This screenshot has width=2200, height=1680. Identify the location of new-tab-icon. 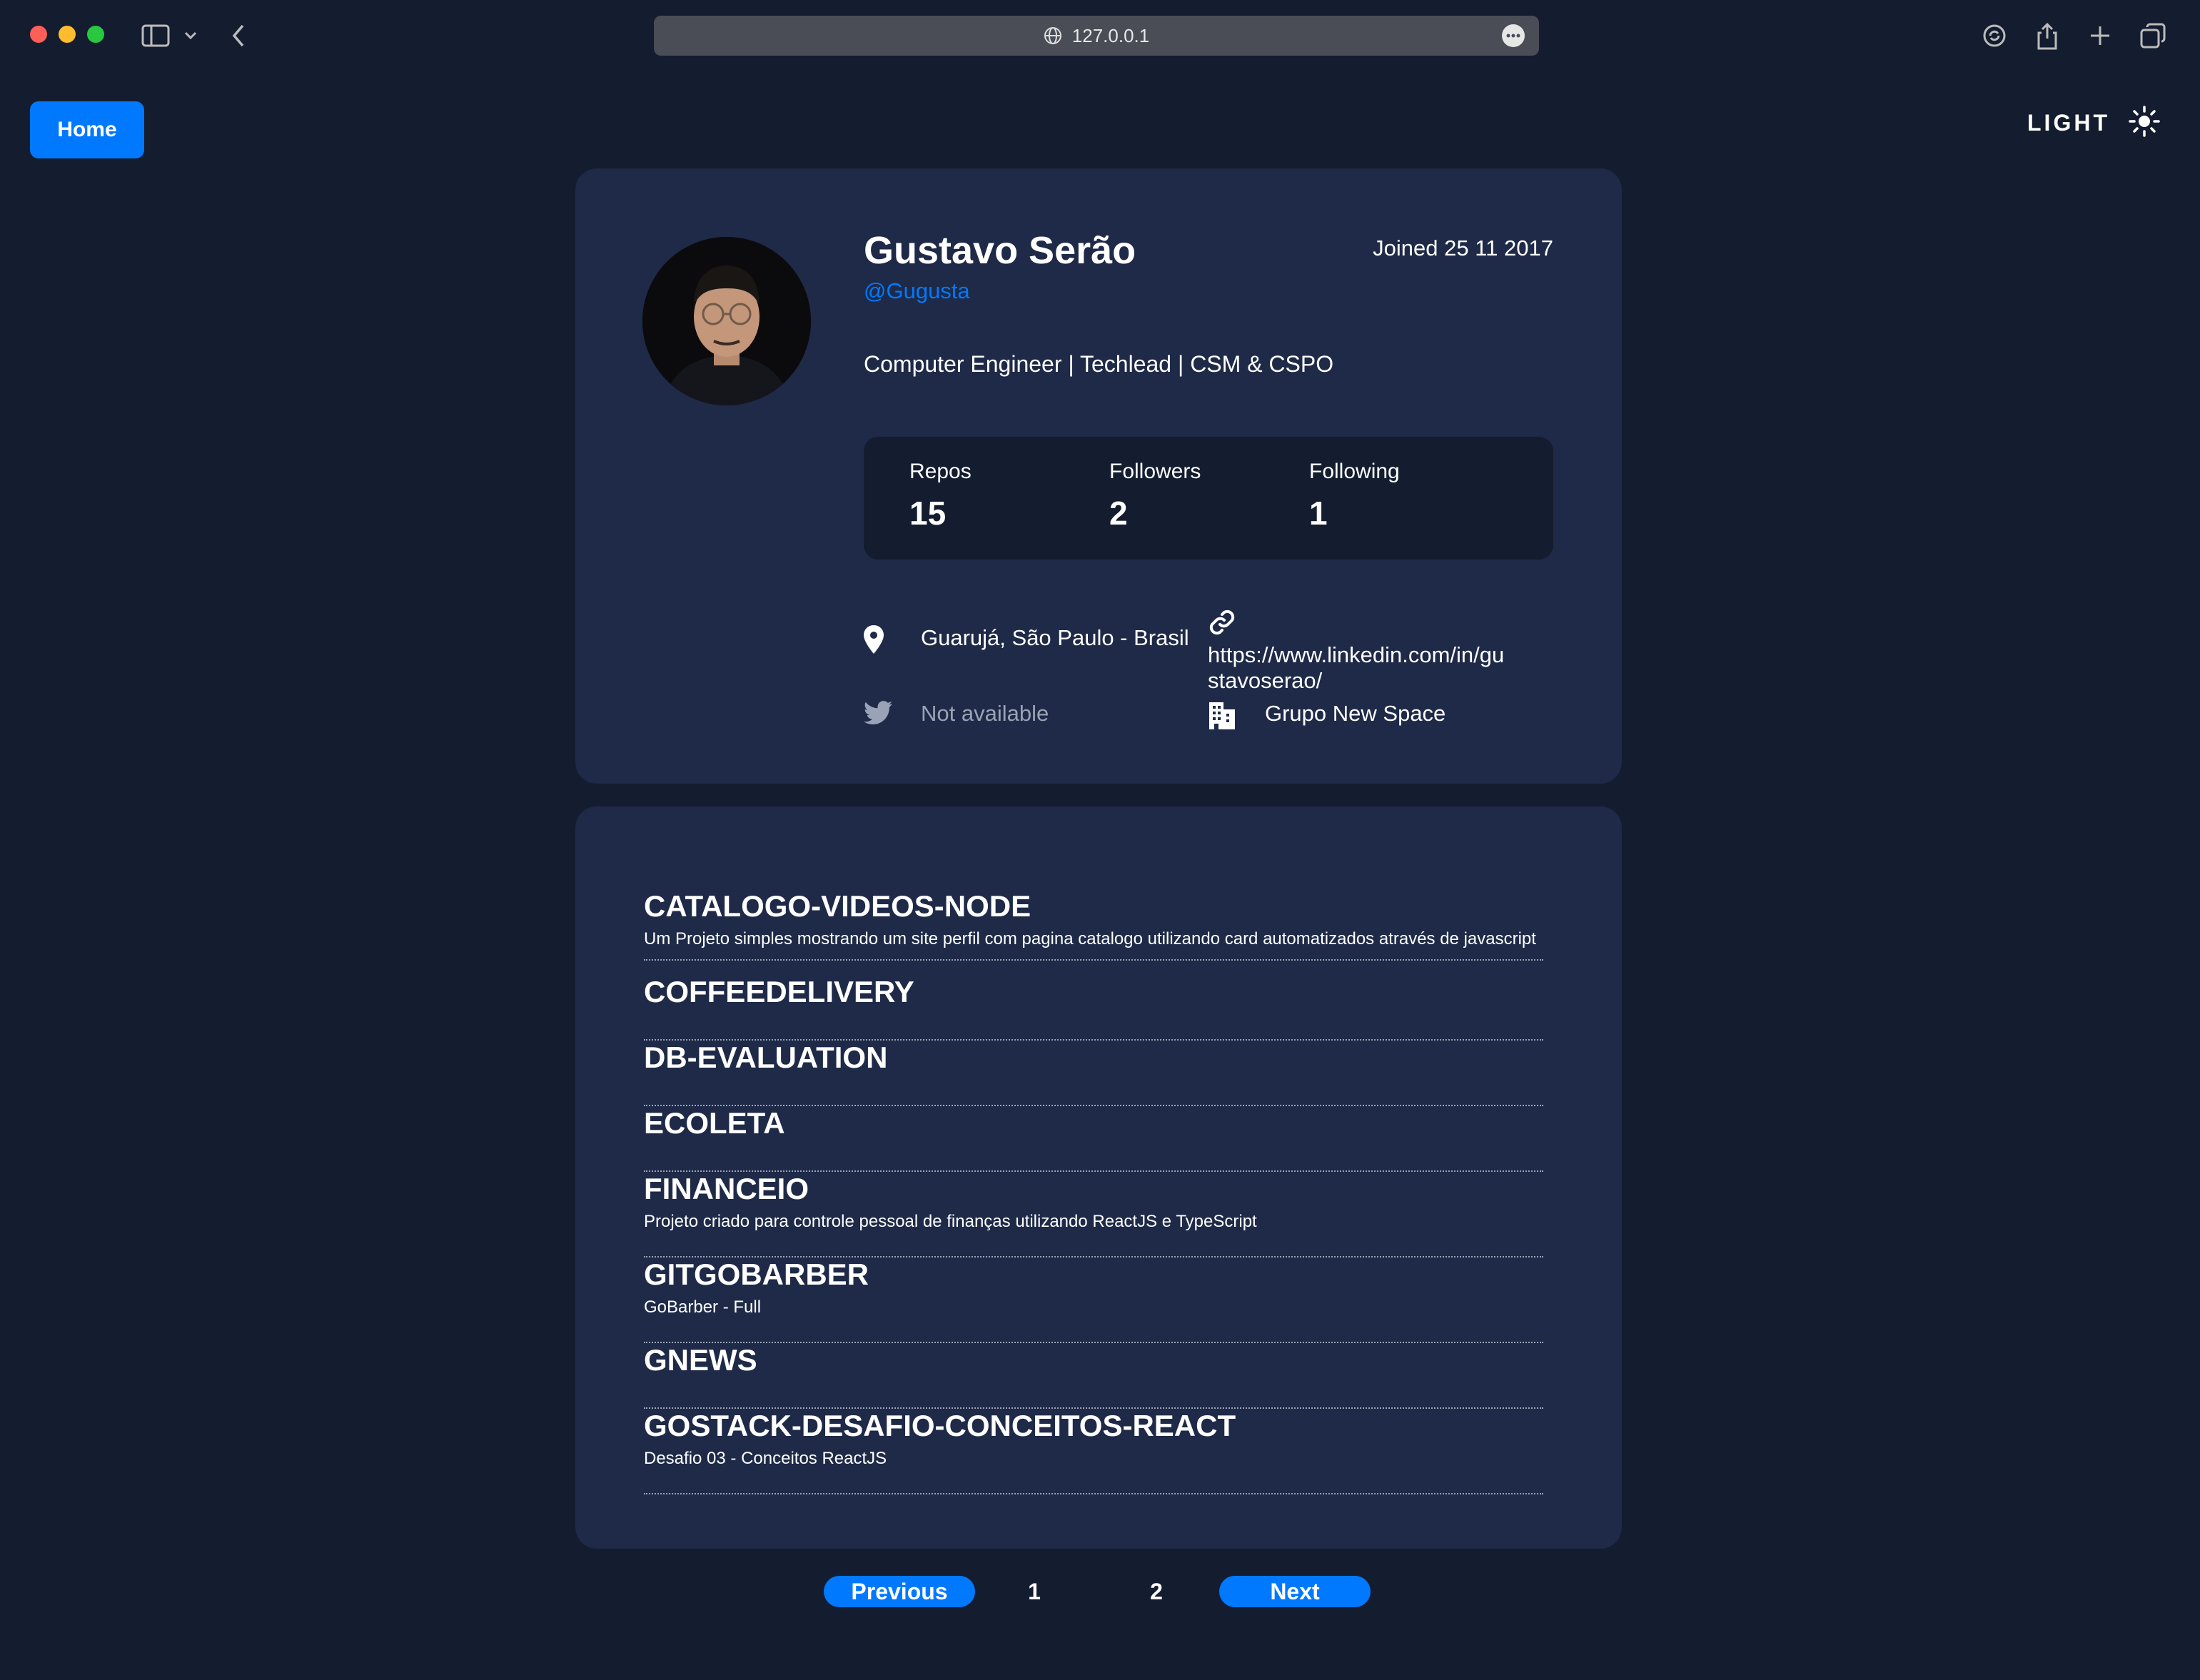
(2100, 35).